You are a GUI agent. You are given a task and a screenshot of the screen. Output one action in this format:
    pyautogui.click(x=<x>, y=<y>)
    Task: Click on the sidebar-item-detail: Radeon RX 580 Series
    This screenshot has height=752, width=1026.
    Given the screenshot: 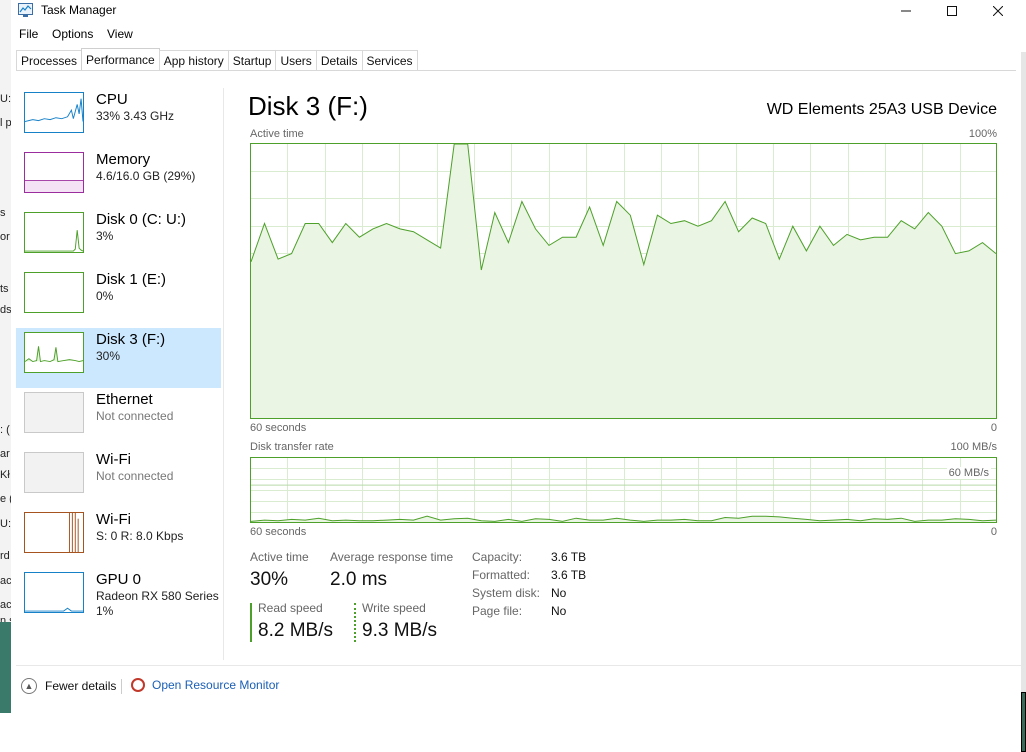 What is the action you would take?
    pyautogui.click(x=157, y=596)
    